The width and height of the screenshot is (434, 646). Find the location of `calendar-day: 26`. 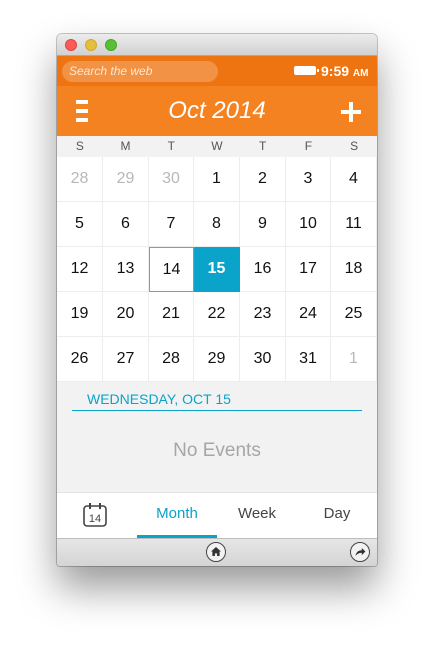

calendar-day: 26 is located at coordinates (80, 359).